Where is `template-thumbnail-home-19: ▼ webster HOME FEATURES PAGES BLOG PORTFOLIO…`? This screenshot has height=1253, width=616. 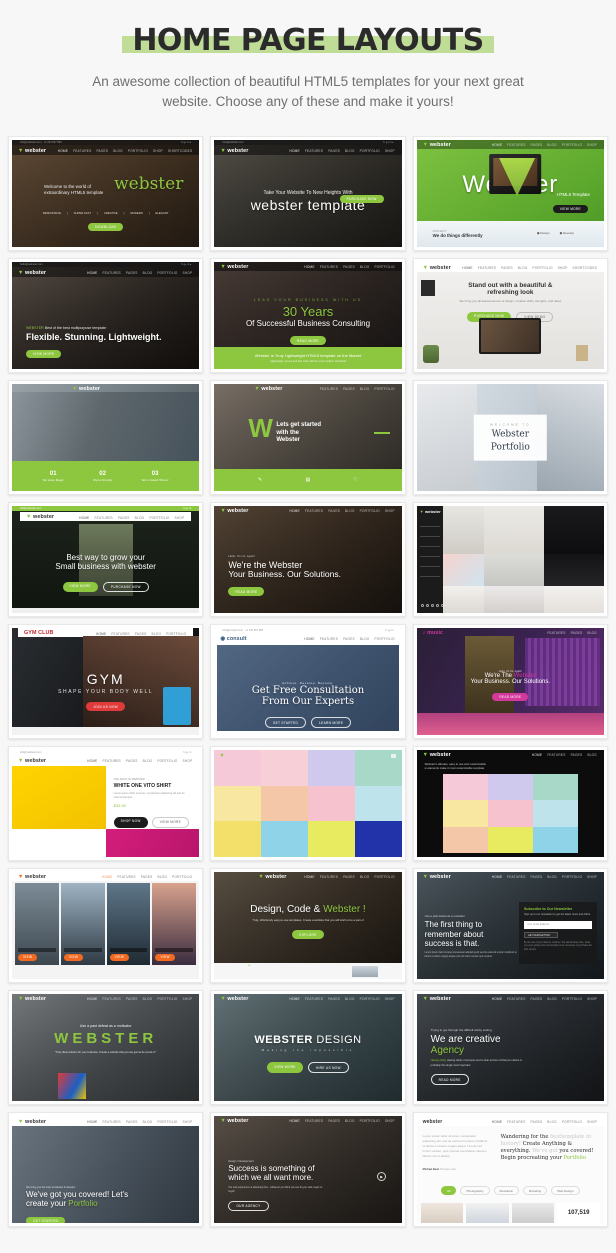 template-thumbnail-home-19: ▼ webster HOME FEATURES PAGES BLOG PORTFOLIO… is located at coordinates (106, 925).